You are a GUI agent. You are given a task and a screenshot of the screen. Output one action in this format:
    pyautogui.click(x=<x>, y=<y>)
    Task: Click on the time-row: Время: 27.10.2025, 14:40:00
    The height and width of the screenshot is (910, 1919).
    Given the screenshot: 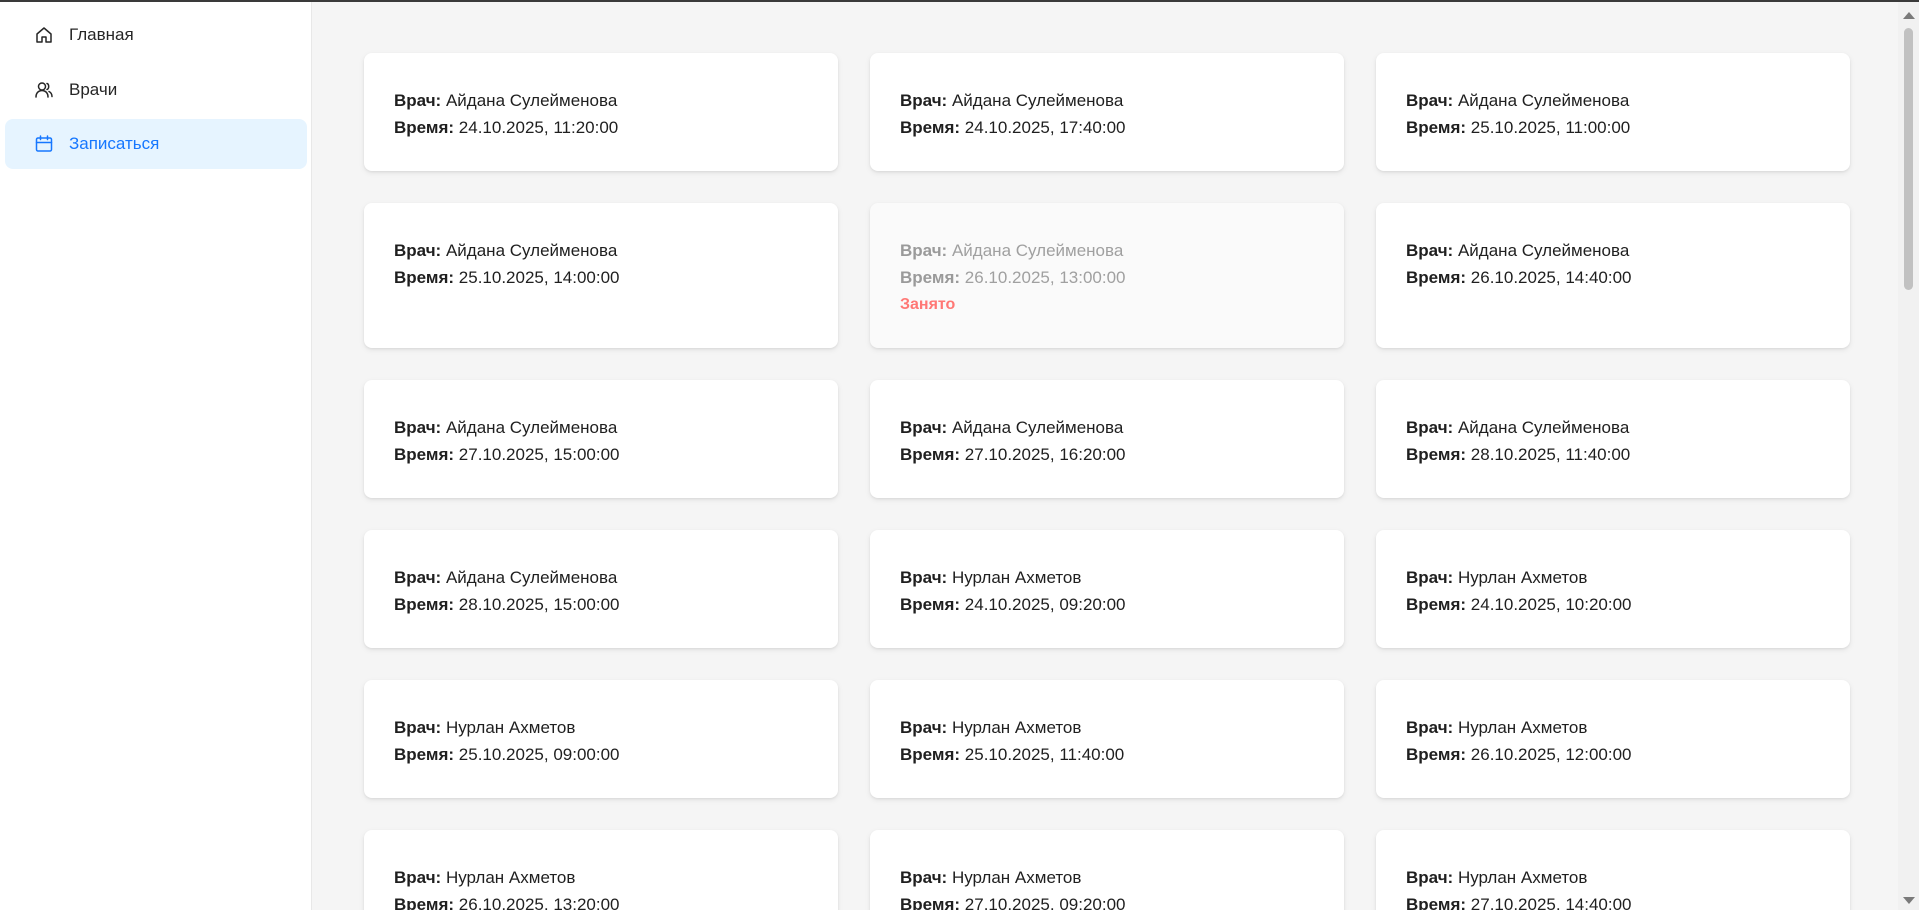 What is the action you would take?
    pyautogui.click(x=1613, y=900)
    